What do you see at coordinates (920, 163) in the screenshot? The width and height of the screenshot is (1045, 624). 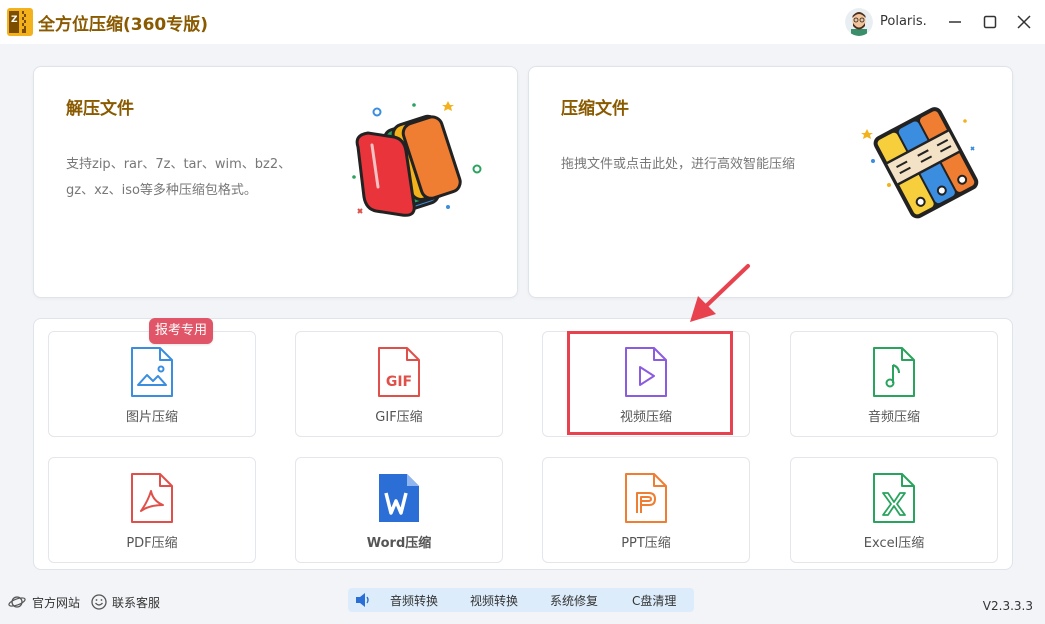 I see `archive-books-illustration` at bounding box center [920, 163].